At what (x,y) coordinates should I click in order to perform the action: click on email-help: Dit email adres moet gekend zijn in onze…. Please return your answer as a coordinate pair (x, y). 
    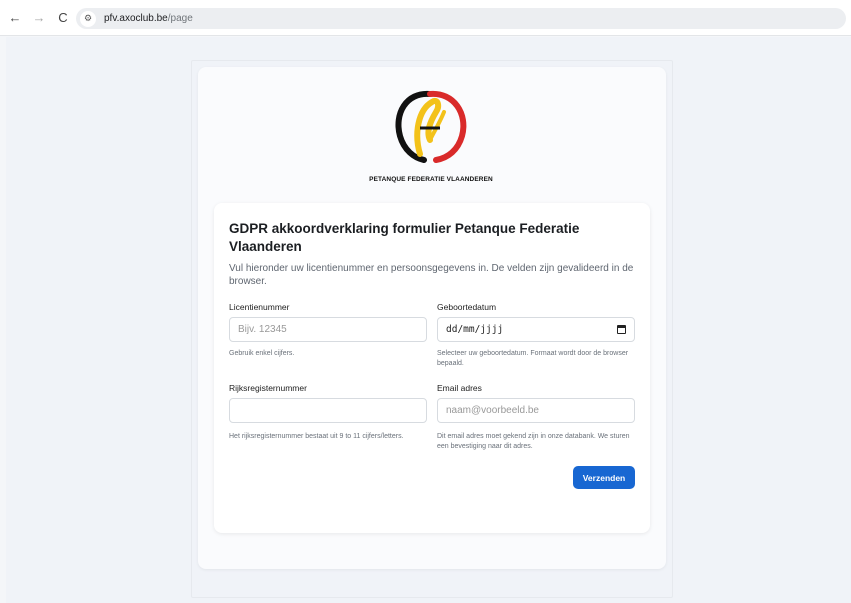
    Looking at the image, I should click on (533, 441).